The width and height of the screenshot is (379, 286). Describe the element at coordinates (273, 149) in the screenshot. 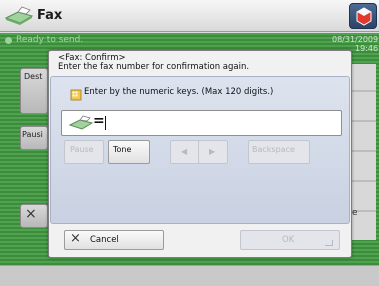

I see `backspace-label: Backspace` at that location.